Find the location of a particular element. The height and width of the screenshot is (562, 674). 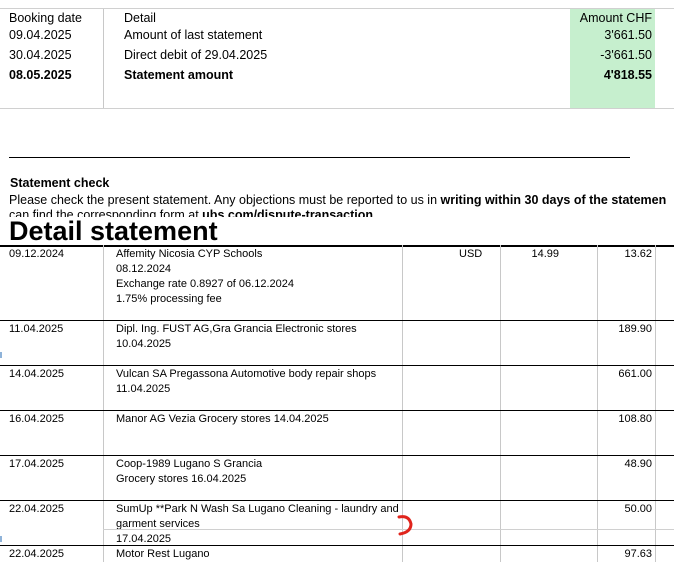

transaction-amount-chf: 189.90 is located at coordinates (635, 329).